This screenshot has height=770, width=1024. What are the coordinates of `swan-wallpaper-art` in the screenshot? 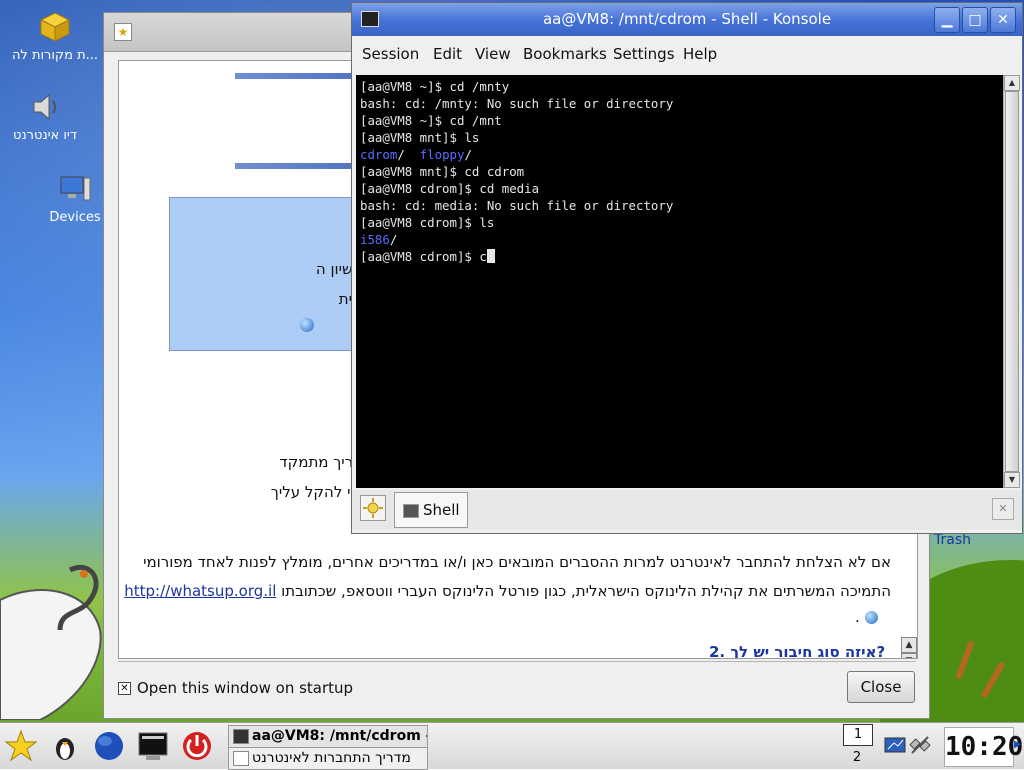 It's located at (51, 642).